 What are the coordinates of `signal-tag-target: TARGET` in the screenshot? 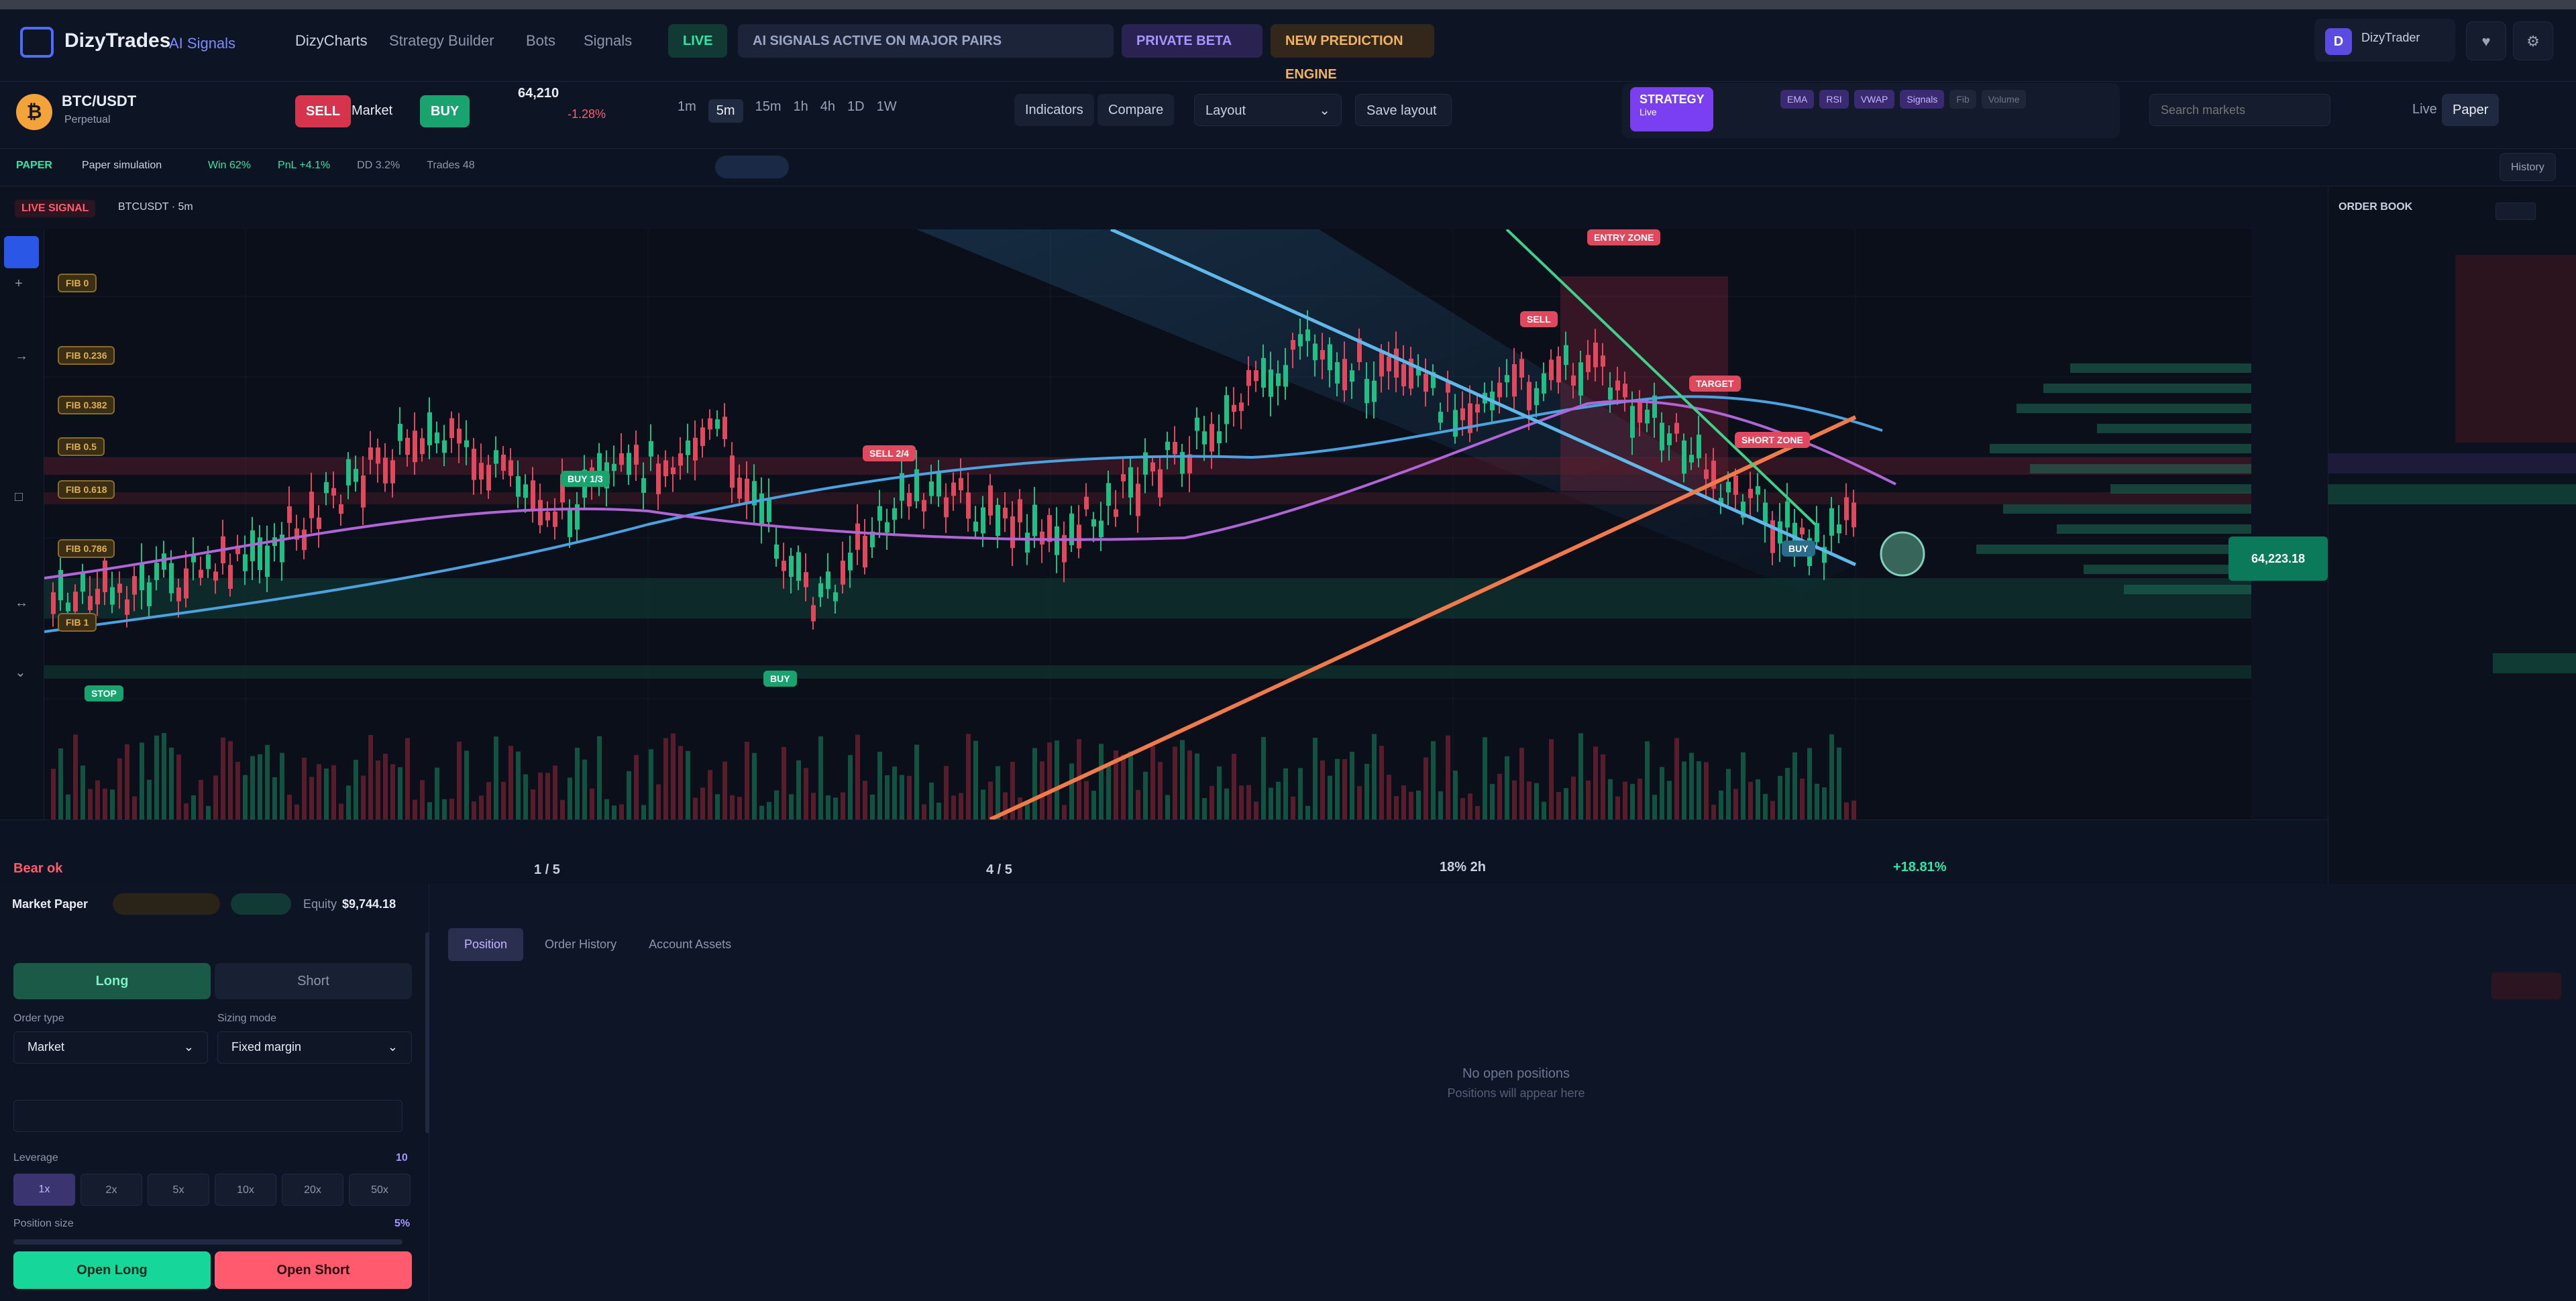 It's located at (1715, 384).